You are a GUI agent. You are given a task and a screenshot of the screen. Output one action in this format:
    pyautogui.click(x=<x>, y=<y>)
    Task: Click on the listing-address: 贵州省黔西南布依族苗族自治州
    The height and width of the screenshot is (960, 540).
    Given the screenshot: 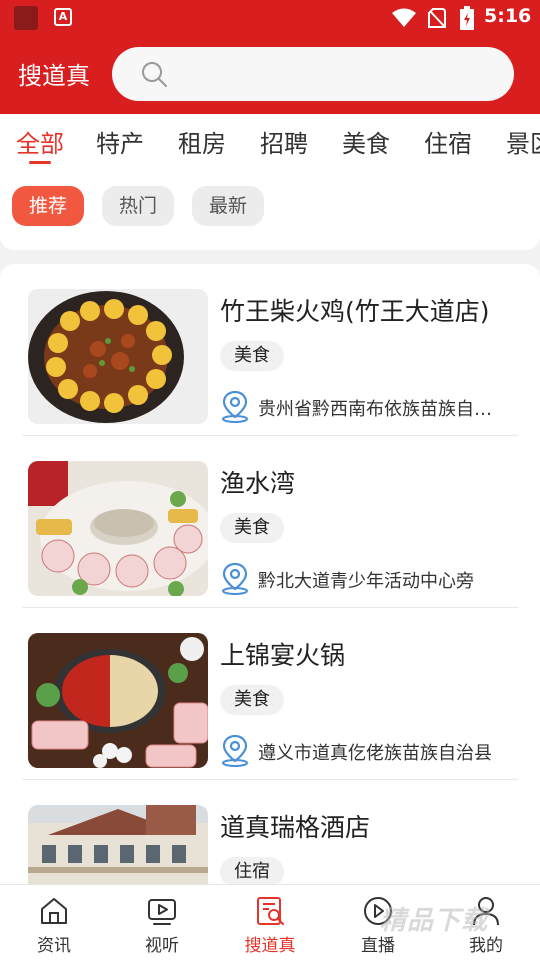 What is the action you would take?
    pyautogui.click(x=383, y=409)
    